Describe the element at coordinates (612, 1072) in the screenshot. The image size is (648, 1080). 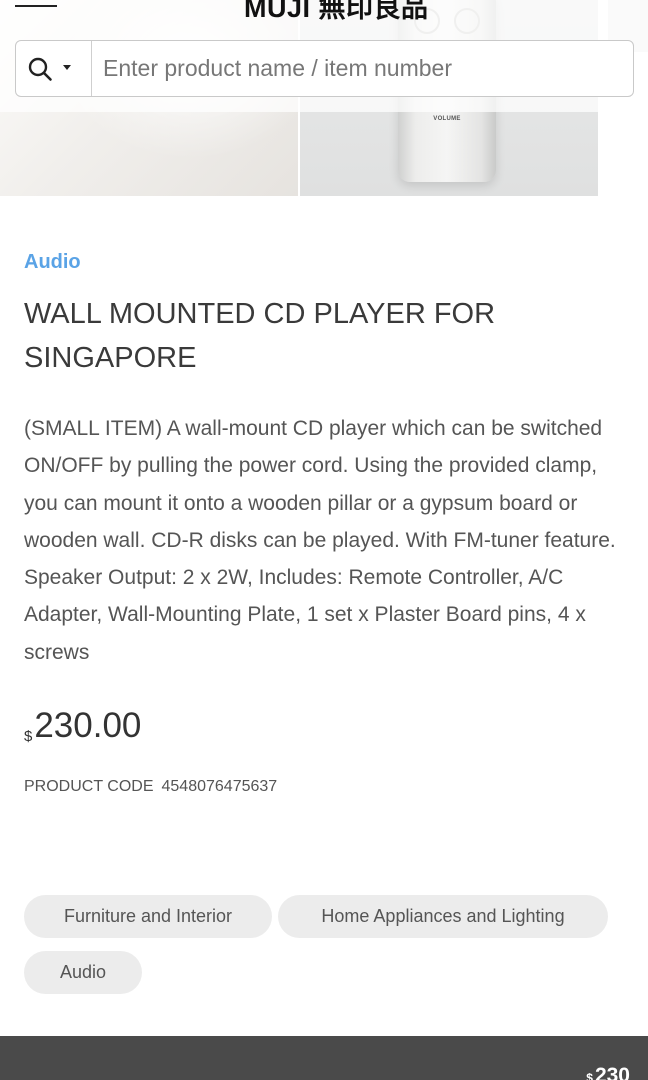
I see `bottom-price-amount: 230` at that location.